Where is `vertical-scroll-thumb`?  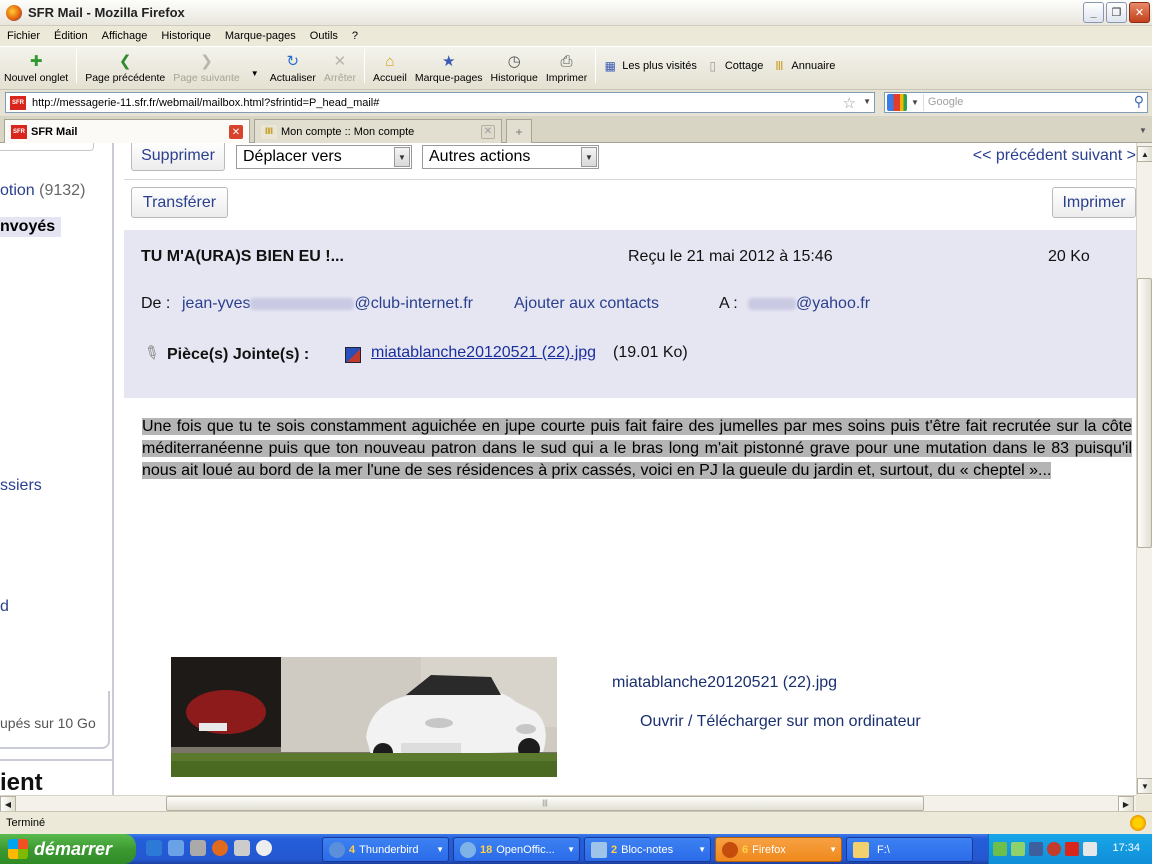 vertical-scroll-thumb is located at coordinates (1144, 413).